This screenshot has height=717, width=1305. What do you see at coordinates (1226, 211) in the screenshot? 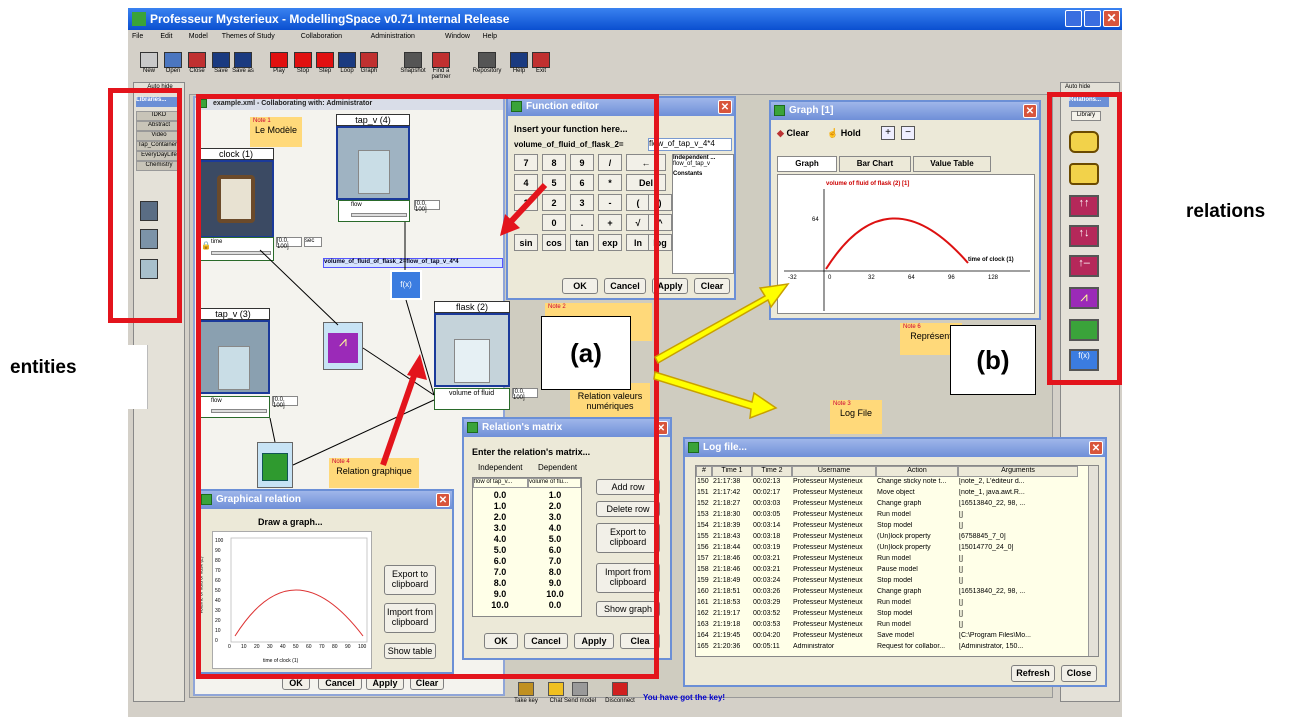
I see `relations-label: relations` at bounding box center [1226, 211].